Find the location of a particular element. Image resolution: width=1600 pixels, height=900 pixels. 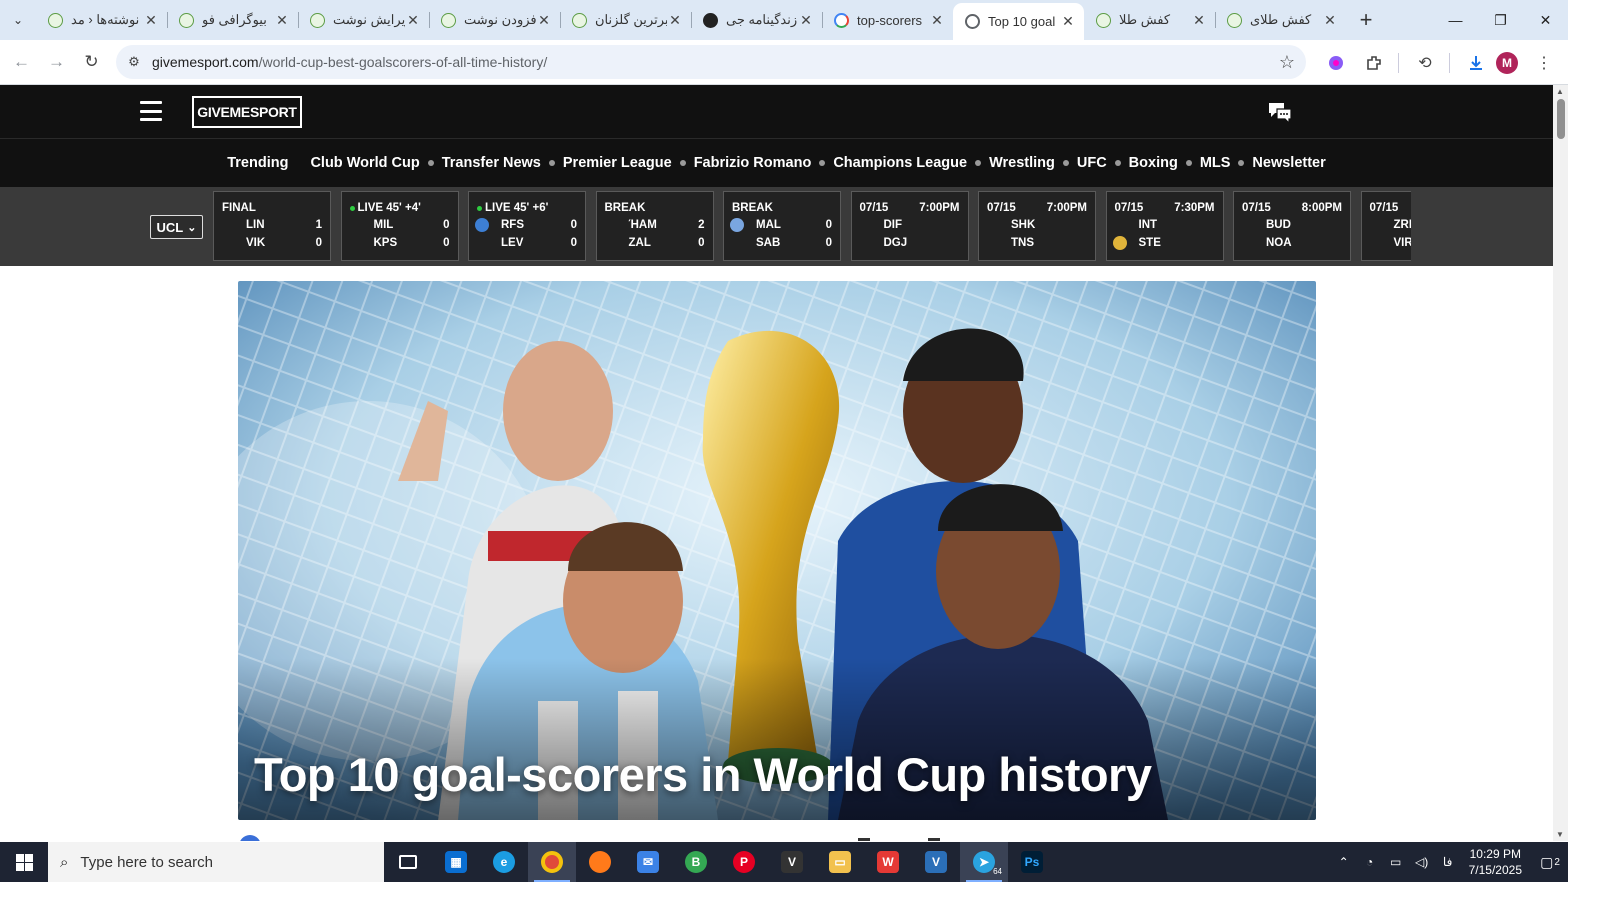

match-card: 07/15 7:00PM SHK TNS is located at coordinates (1037, 226).